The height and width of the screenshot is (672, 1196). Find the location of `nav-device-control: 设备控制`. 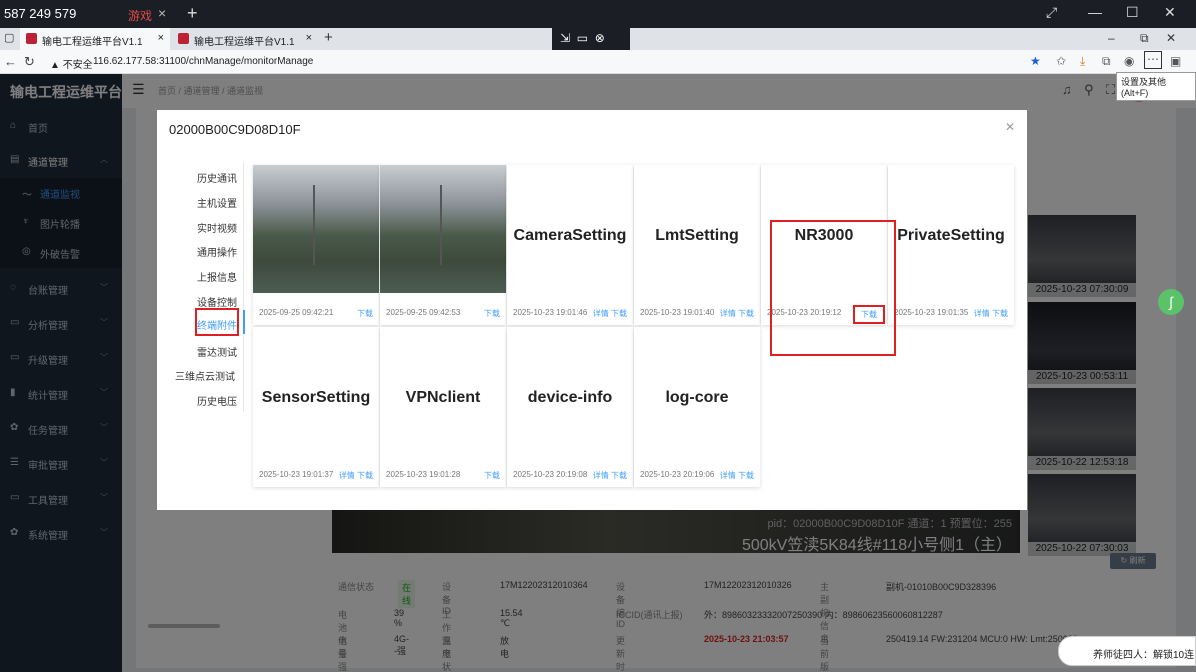

nav-device-control: 设备控制 is located at coordinates (197, 301).